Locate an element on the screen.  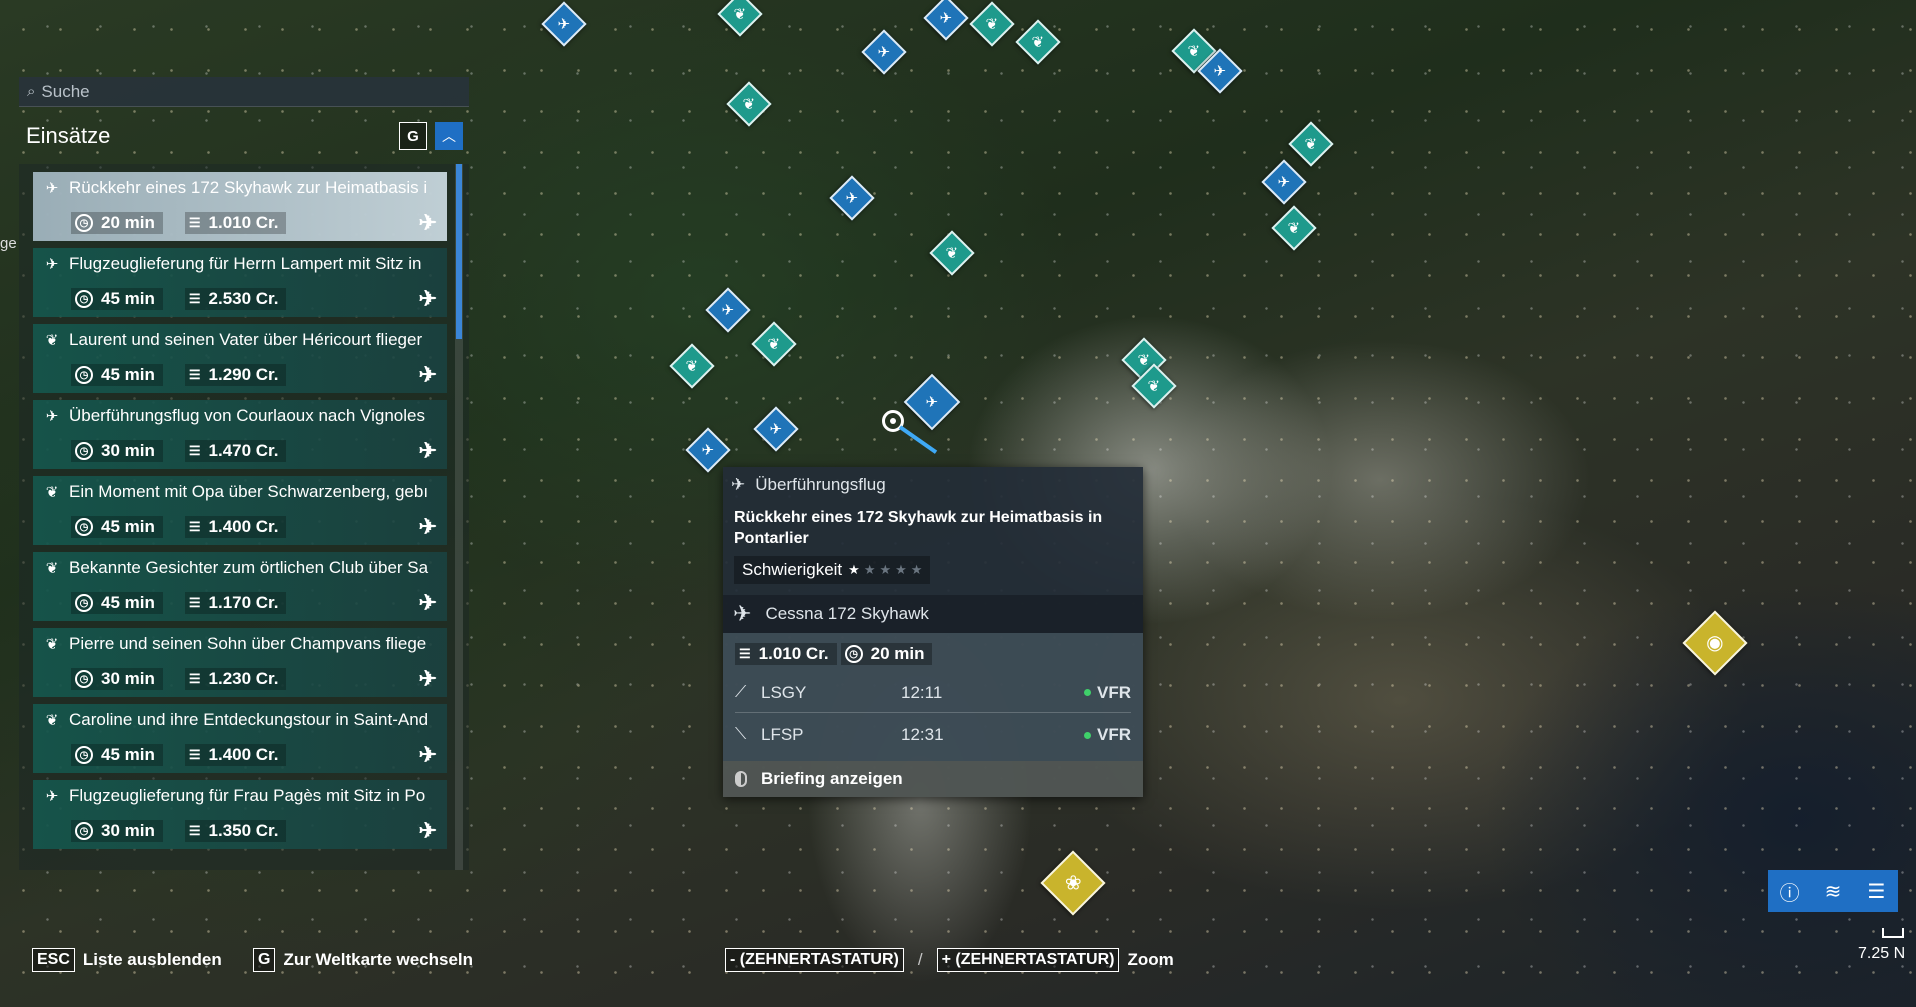
g-key-button: G is located at coordinates (413, 136).